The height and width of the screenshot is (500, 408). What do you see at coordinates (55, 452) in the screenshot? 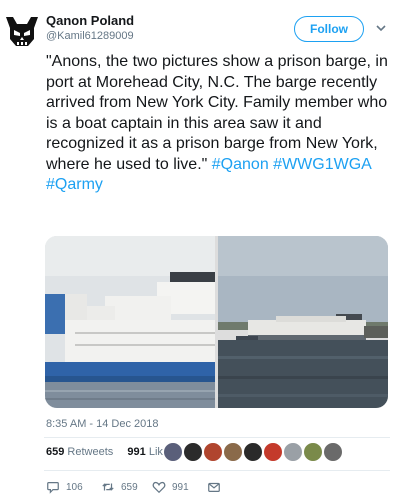
I see `retweets-count: 659` at bounding box center [55, 452].